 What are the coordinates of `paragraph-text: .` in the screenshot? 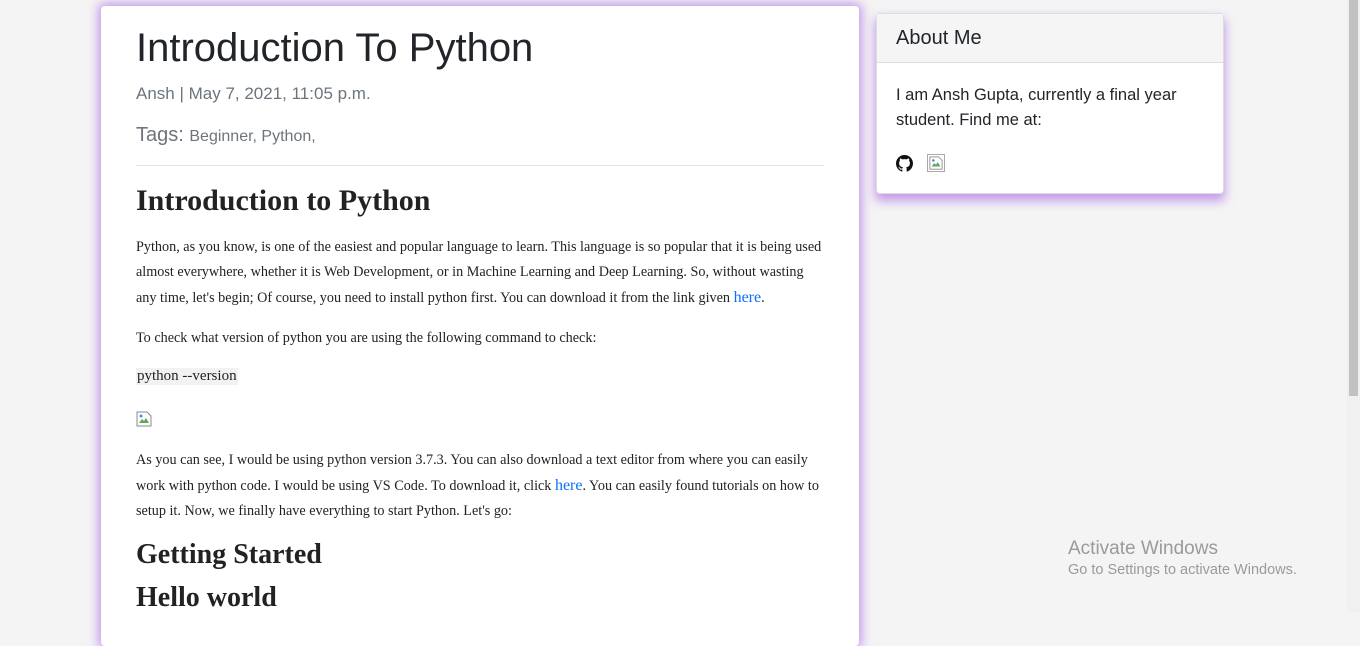 It's located at (763, 298).